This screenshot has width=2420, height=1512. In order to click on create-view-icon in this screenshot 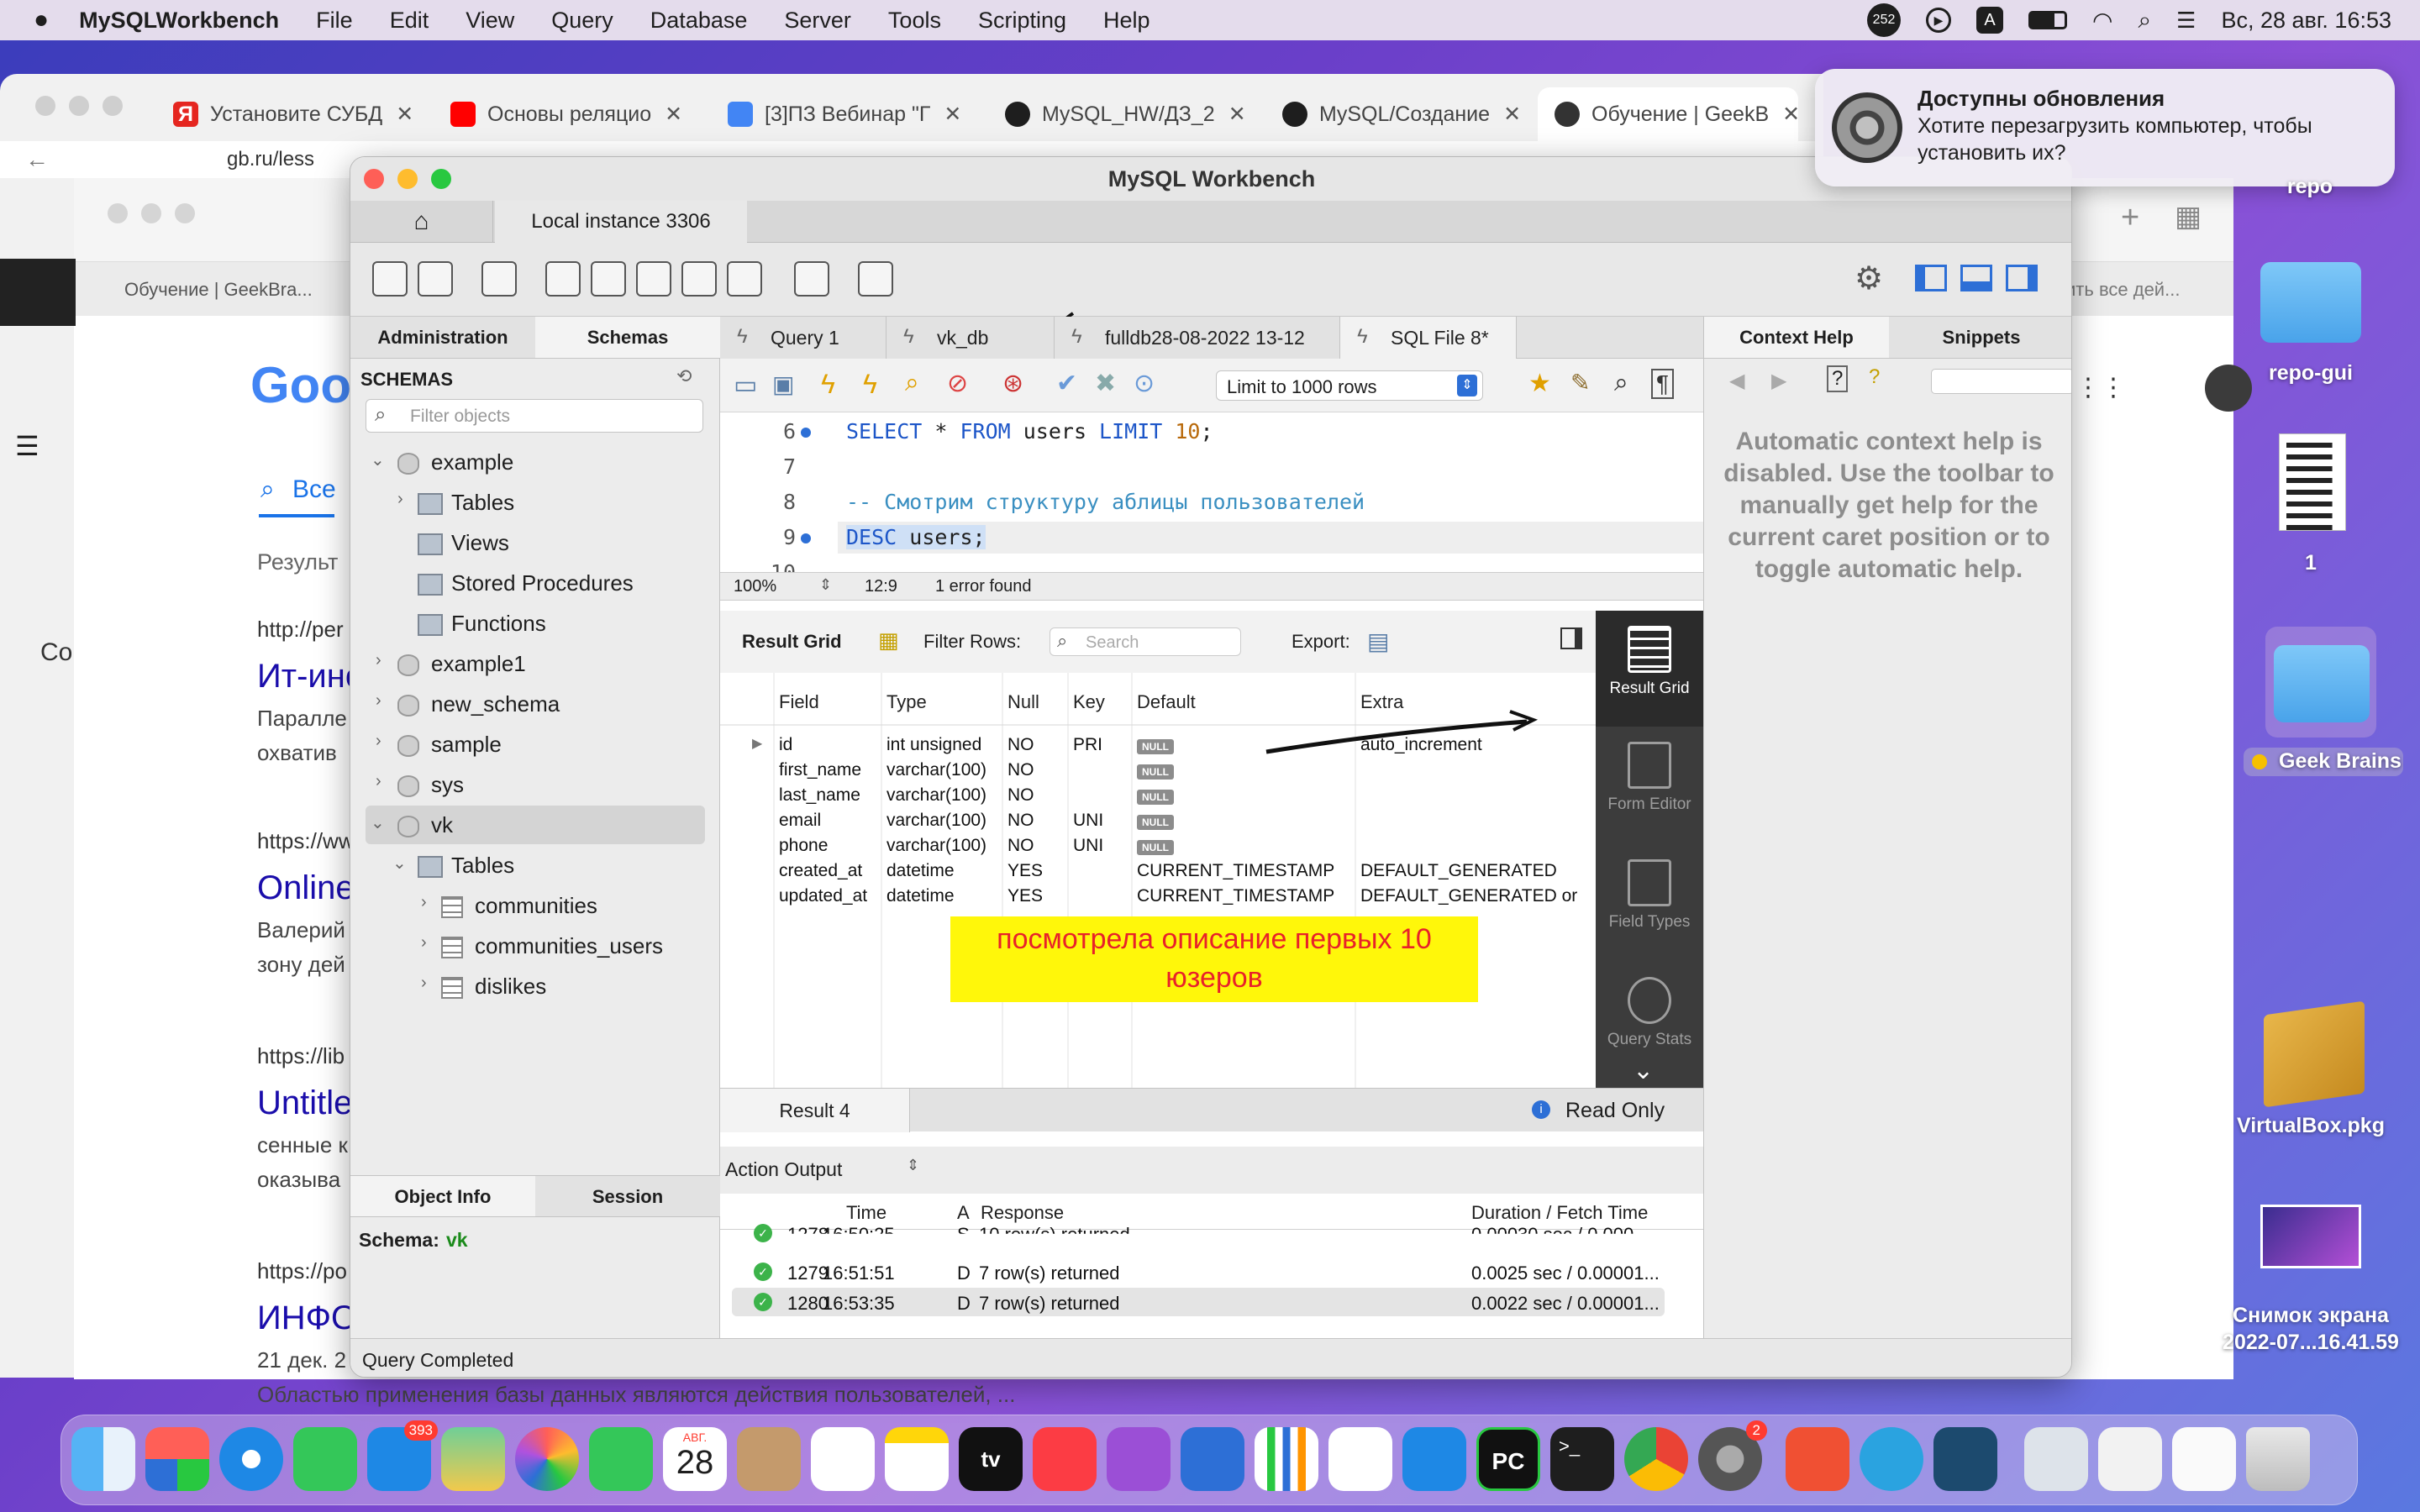, I will do `click(653, 279)`.